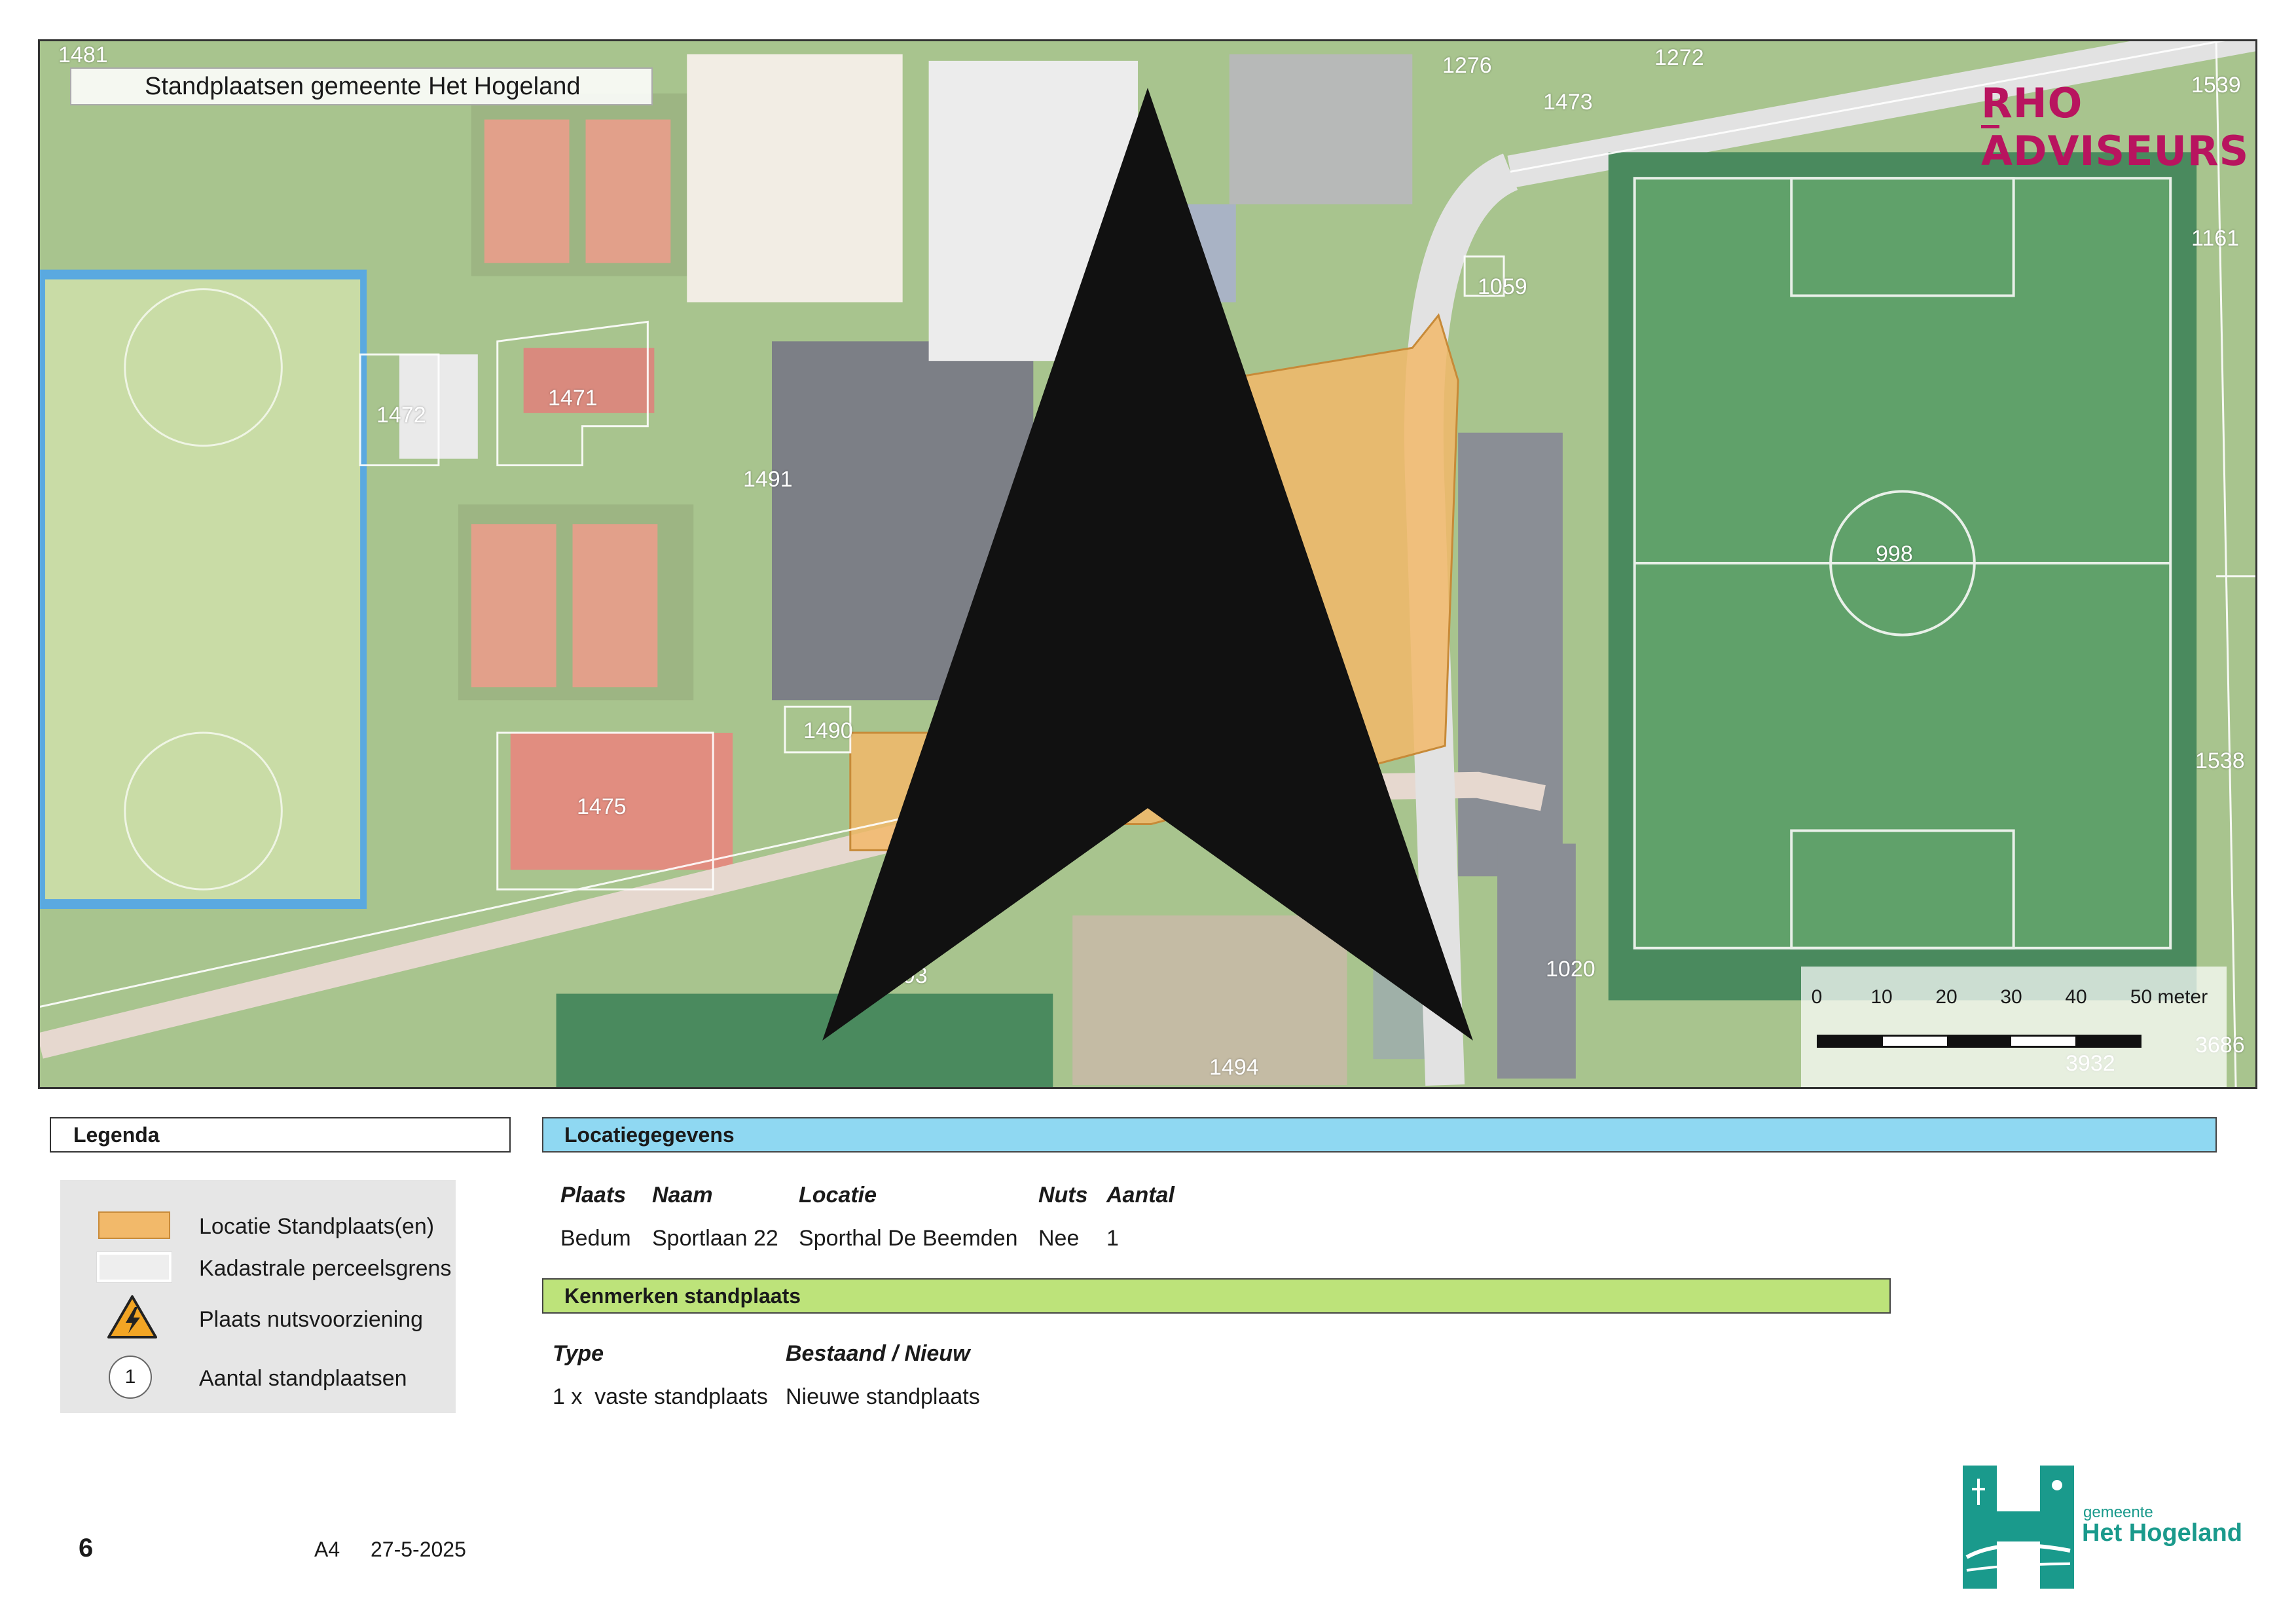  Describe the element at coordinates (1817, 997) in the screenshot. I see `scale-tick: 0` at that location.